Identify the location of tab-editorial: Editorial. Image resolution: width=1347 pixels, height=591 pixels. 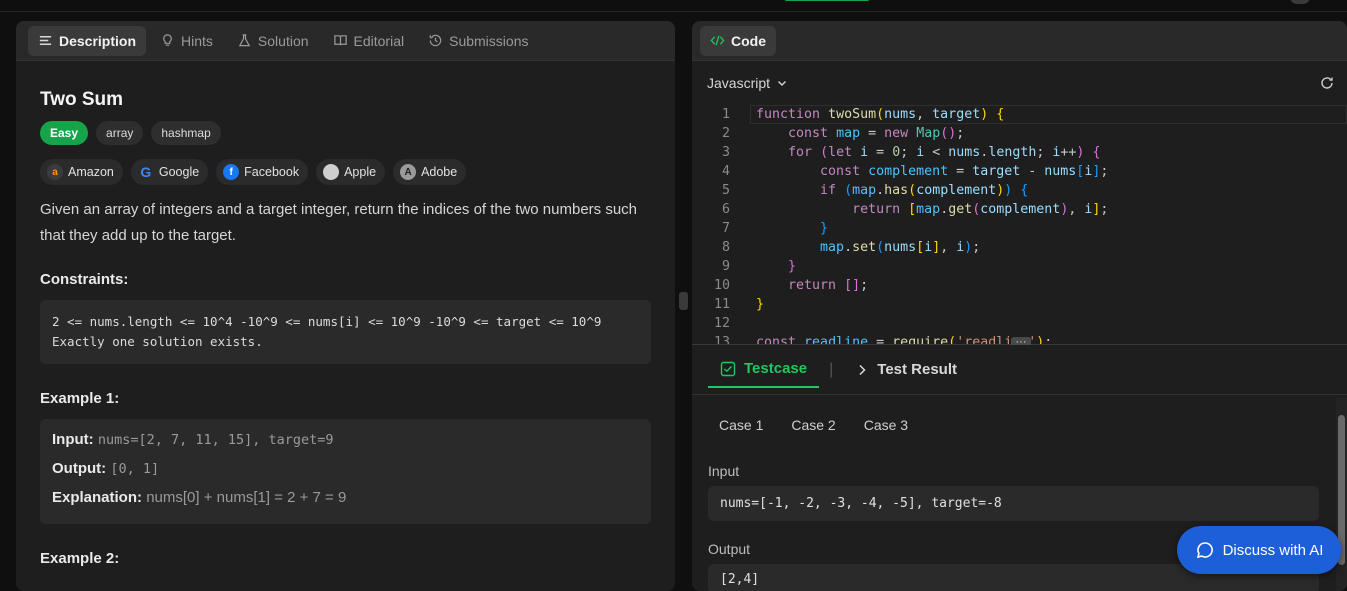
(369, 41).